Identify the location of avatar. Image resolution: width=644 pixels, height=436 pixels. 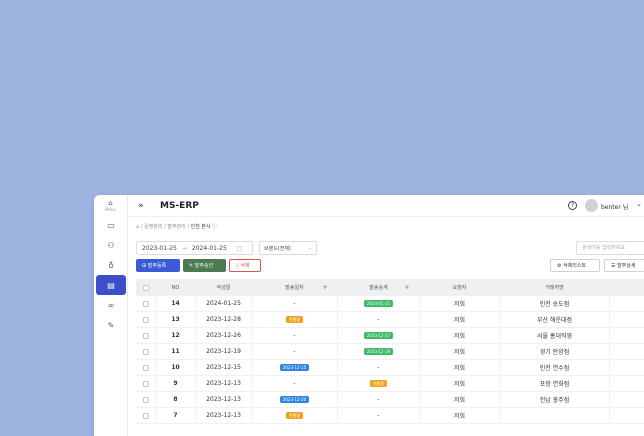
(591, 205).